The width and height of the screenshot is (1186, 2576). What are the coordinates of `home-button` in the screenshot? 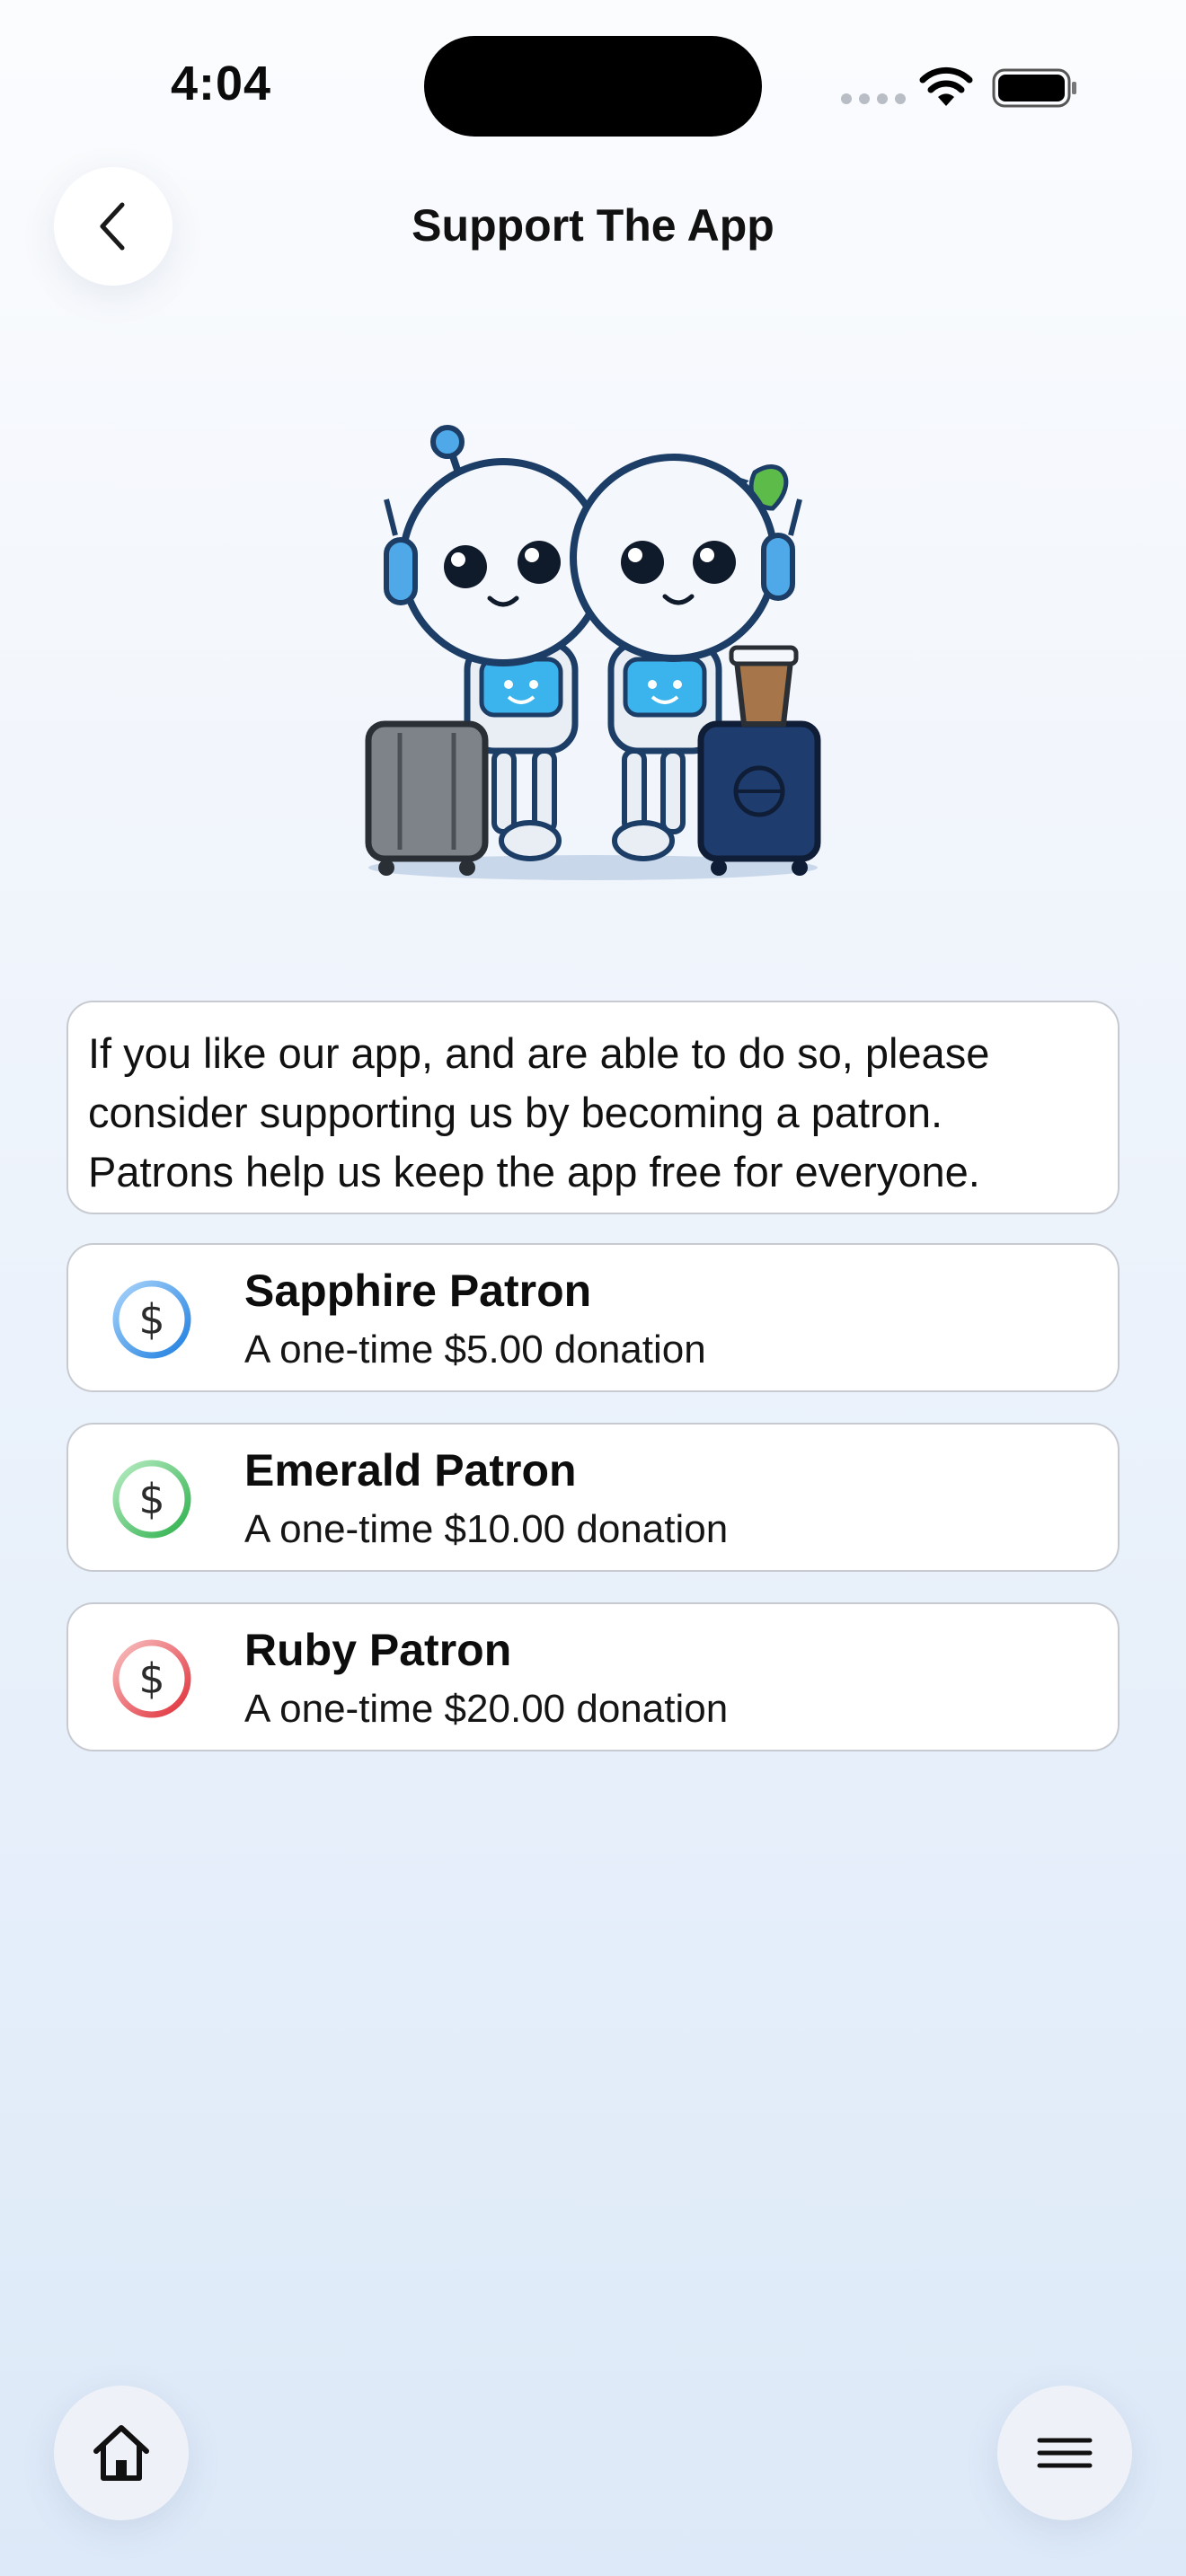 It's located at (122, 2453).